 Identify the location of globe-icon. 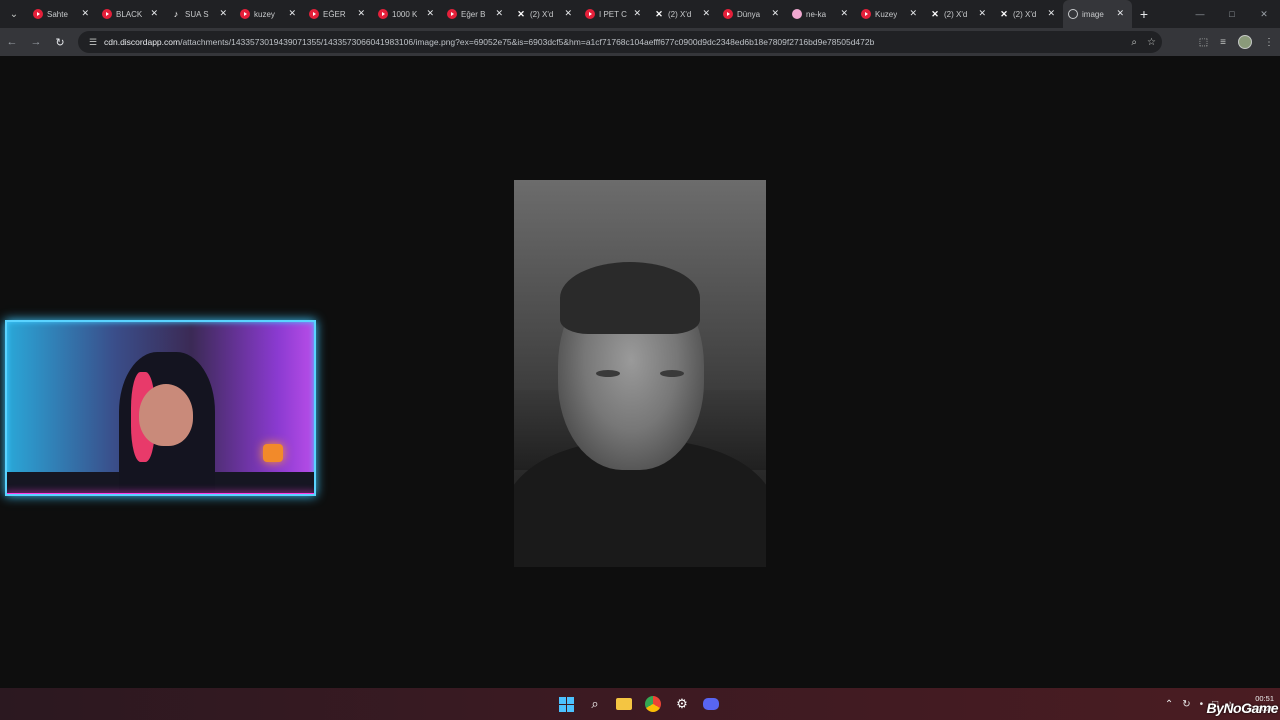
(1073, 14).